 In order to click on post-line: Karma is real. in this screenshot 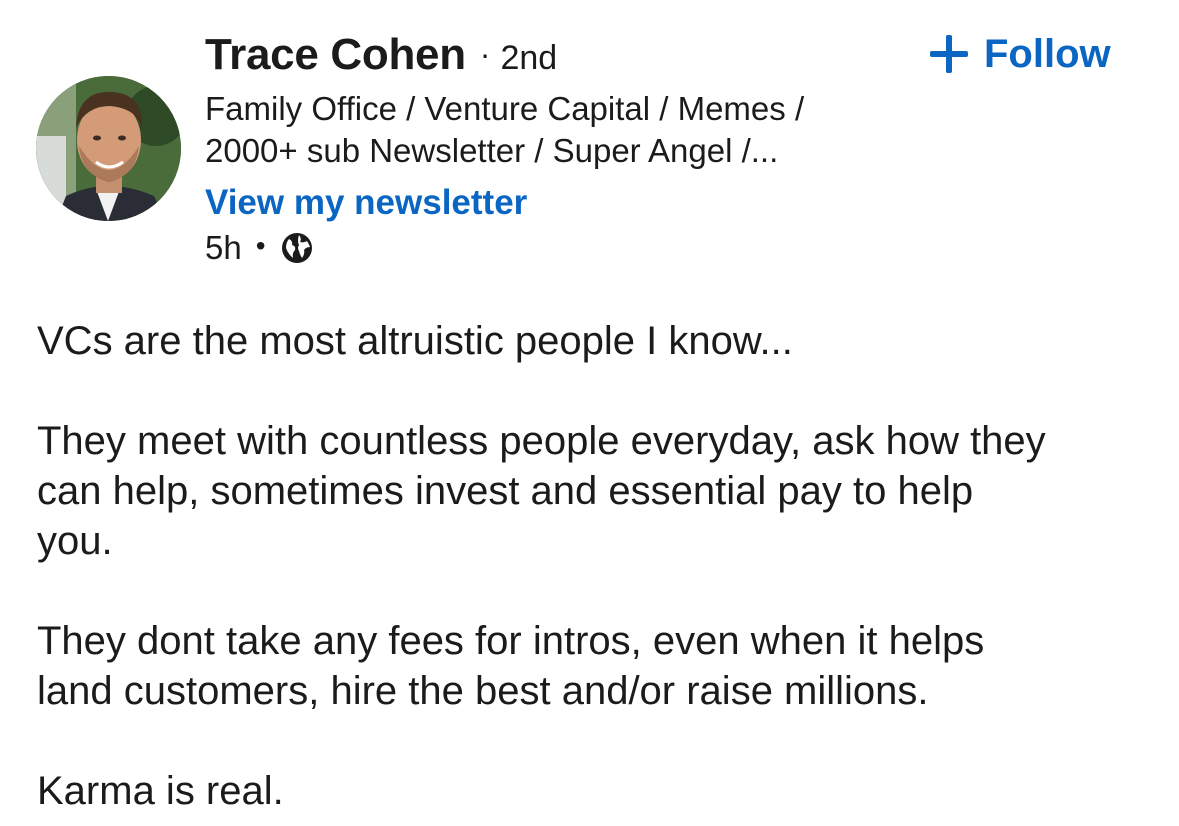, I will do `click(160, 791)`.